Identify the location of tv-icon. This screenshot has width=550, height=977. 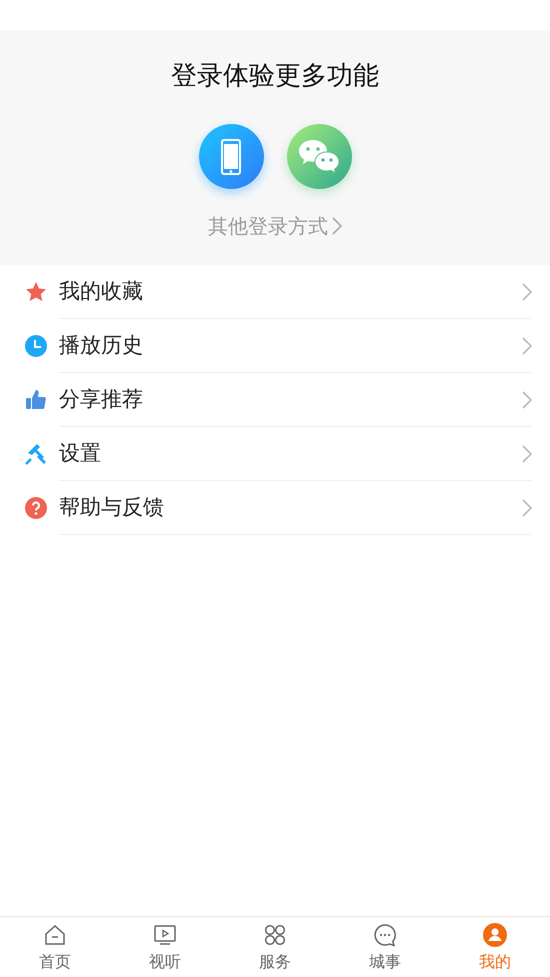
(165, 935).